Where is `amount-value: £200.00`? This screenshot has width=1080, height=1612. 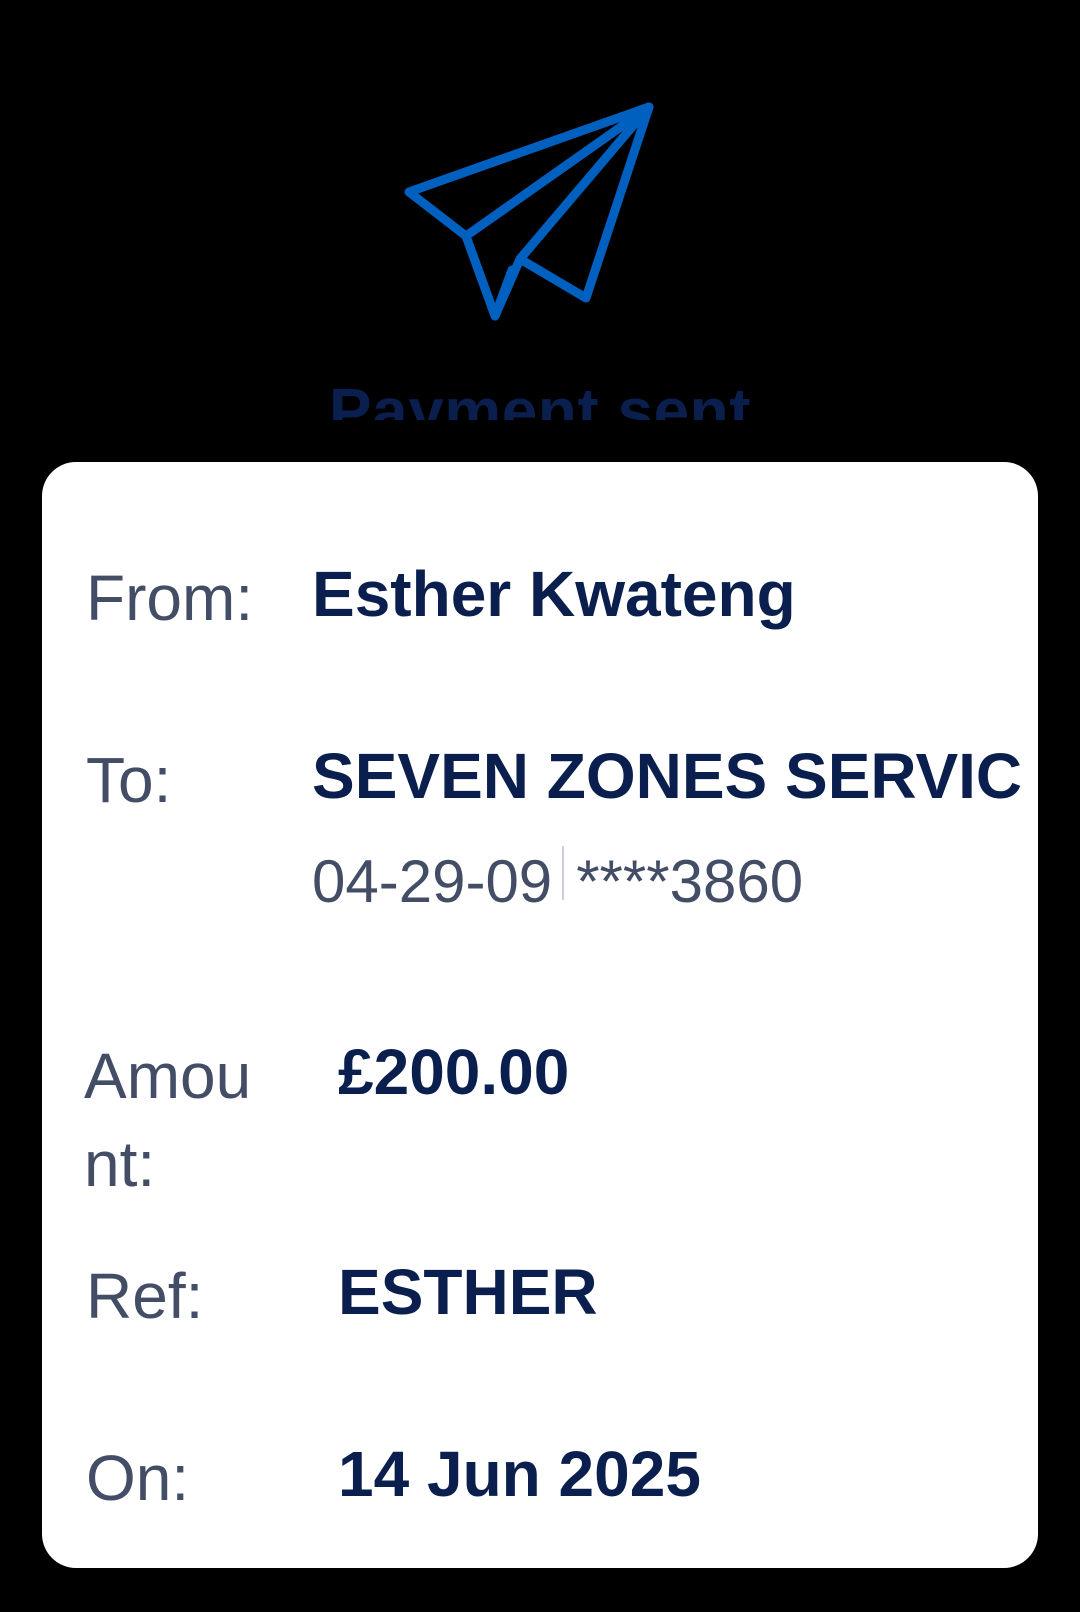 amount-value: £200.00 is located at coordinates (454, 1072).